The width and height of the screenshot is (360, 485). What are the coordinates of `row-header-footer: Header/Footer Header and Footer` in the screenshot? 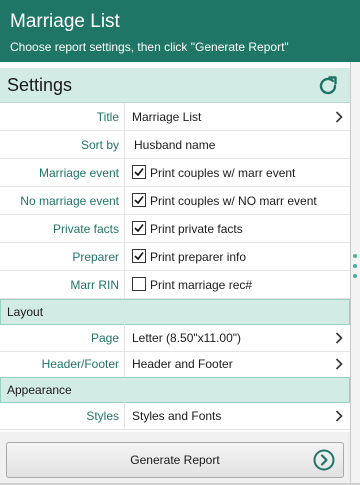 It's located at (175, 364).